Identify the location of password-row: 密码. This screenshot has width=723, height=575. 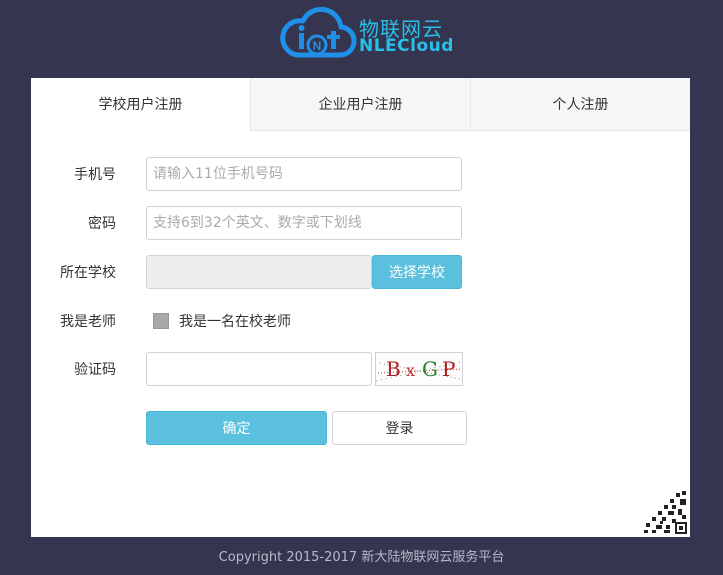
(360, 223).